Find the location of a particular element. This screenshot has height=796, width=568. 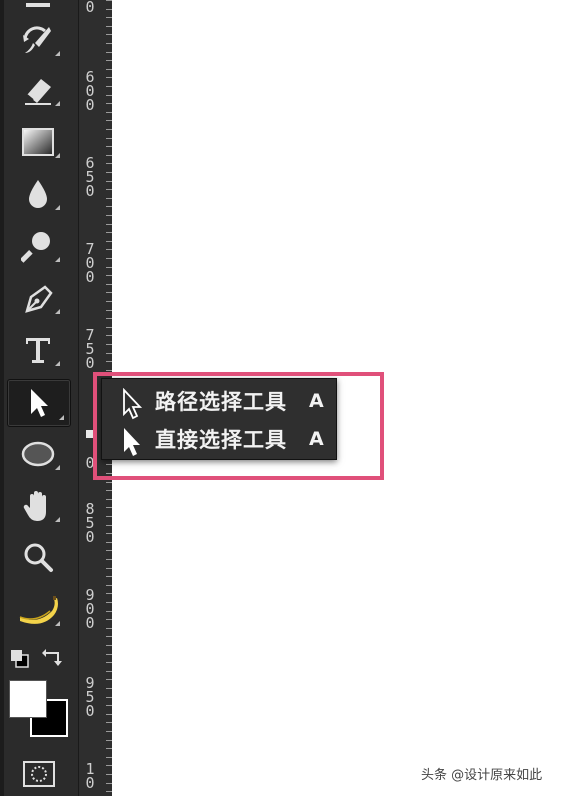

history-brush-icon is located at coordinates (37, 39).